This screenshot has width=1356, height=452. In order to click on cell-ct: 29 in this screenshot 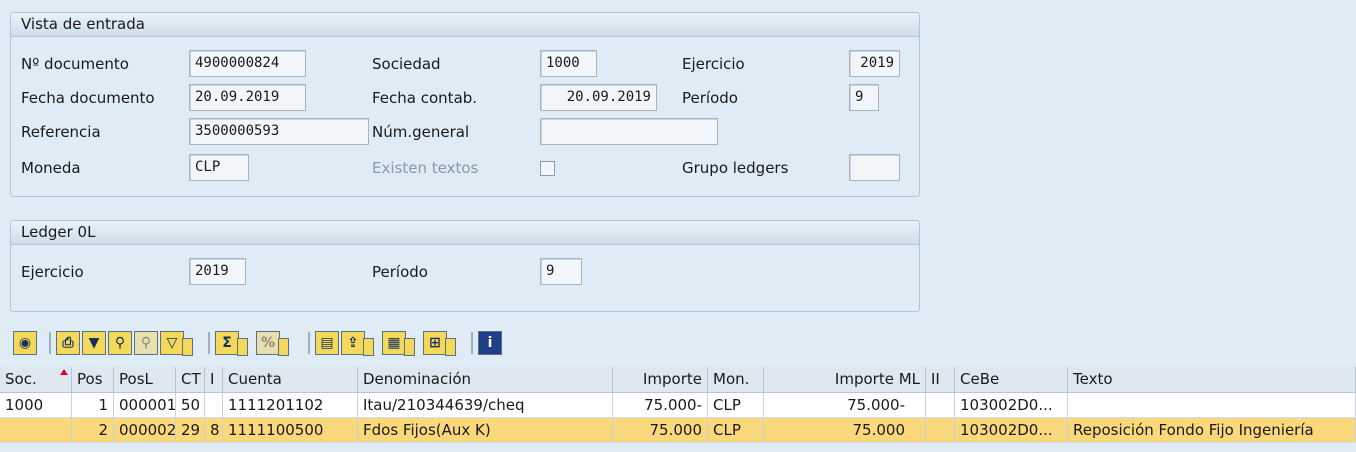, I will do `click(190, 430)`.